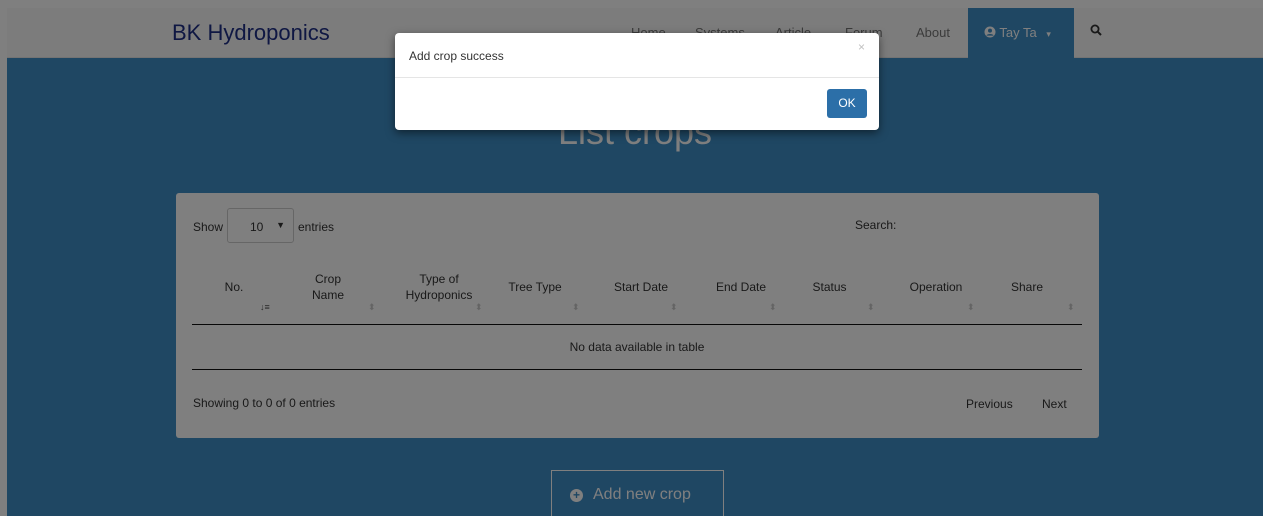 Image resolution: width=1263 pixels, height=516 pixels. I want to click on close-icon: ×, so click(861, 47).